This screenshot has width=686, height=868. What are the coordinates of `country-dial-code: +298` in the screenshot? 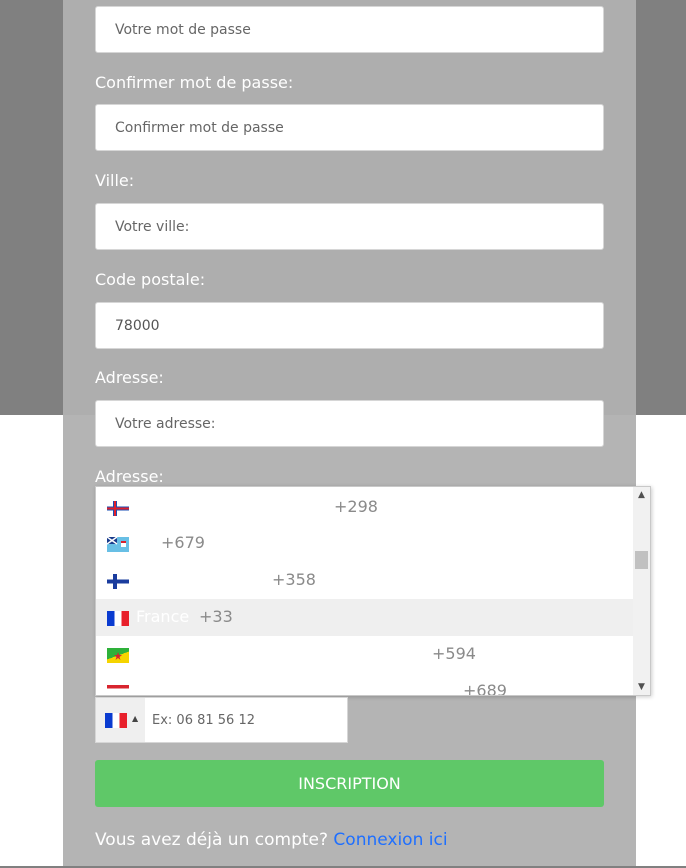 It's located at (356, 506).